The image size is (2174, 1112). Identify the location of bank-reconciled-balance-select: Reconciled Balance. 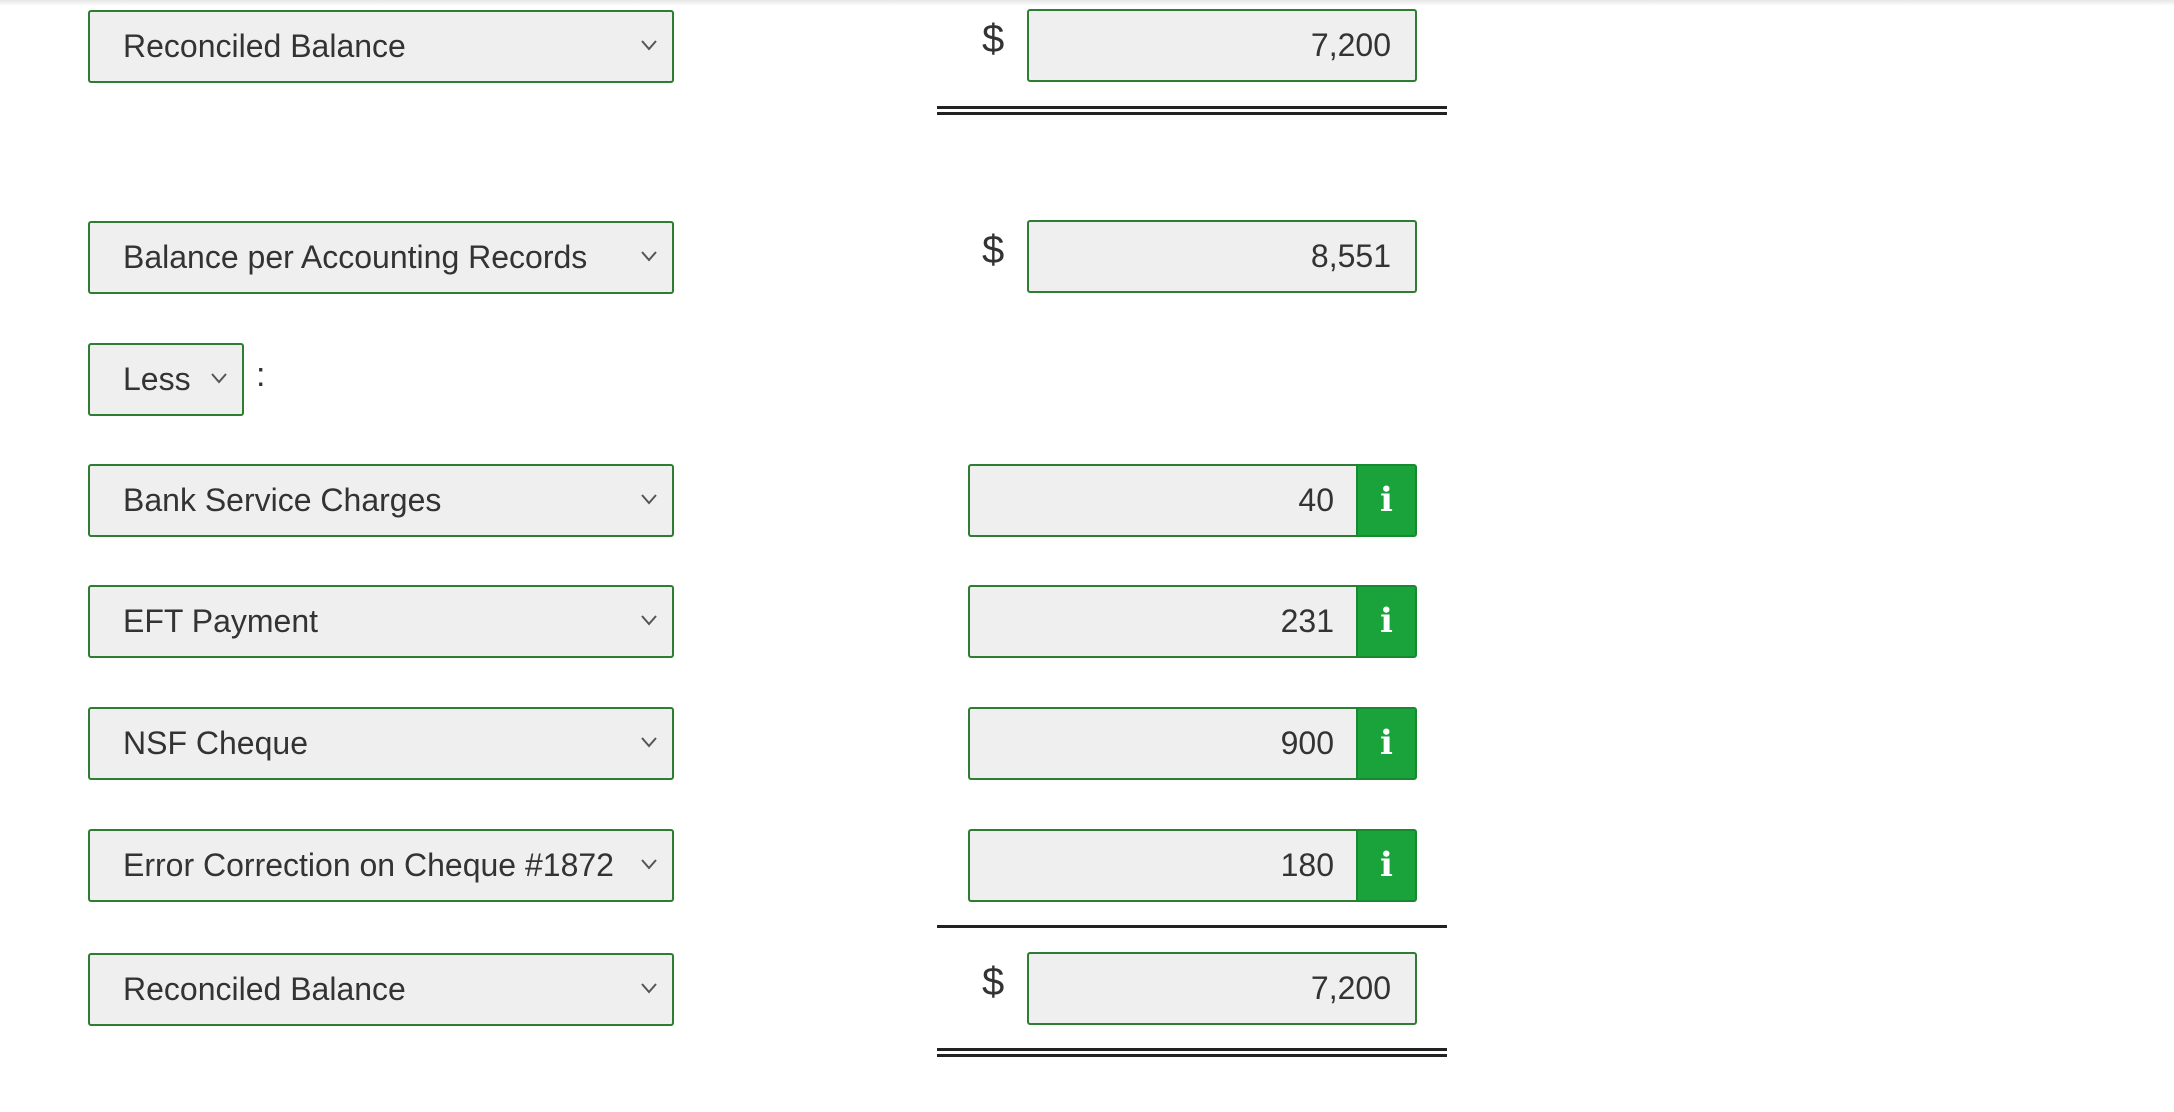
(381, 46).